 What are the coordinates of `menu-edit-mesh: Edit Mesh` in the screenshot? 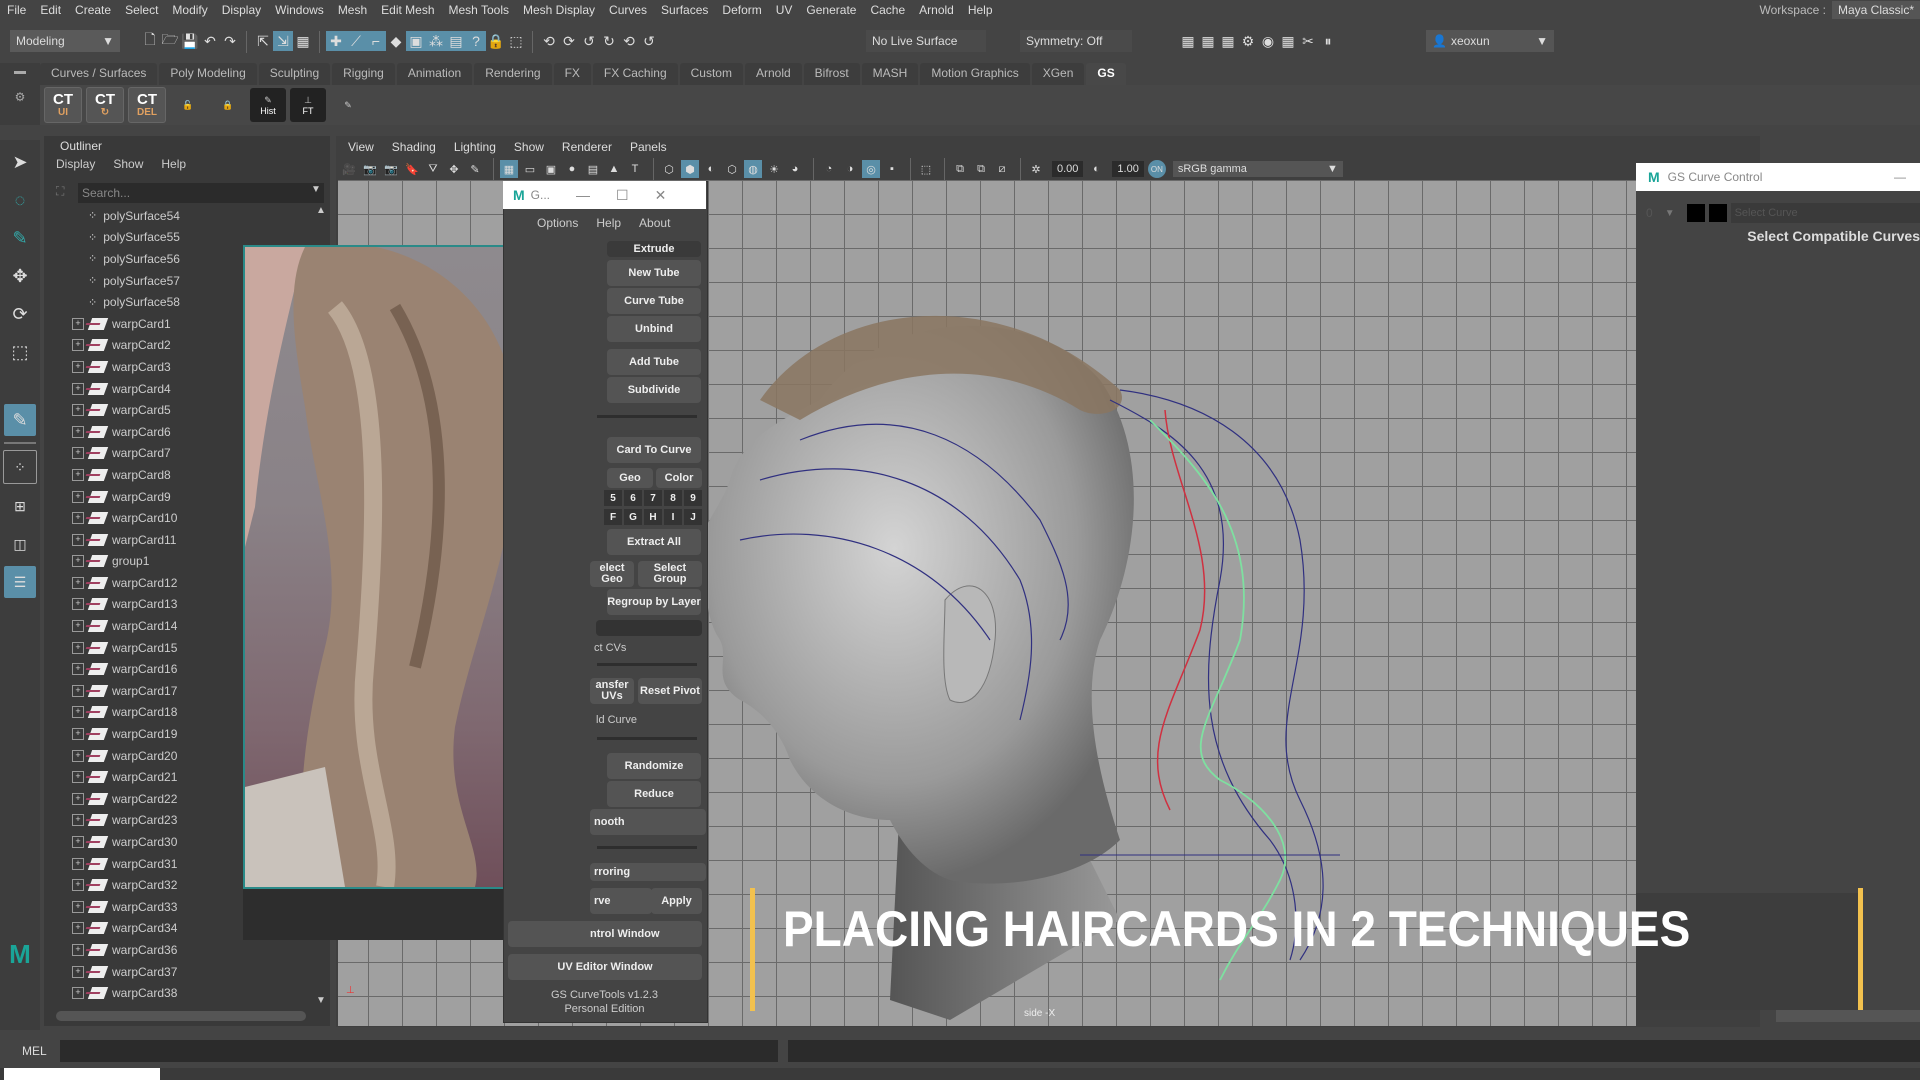 It's located at (407, 10).